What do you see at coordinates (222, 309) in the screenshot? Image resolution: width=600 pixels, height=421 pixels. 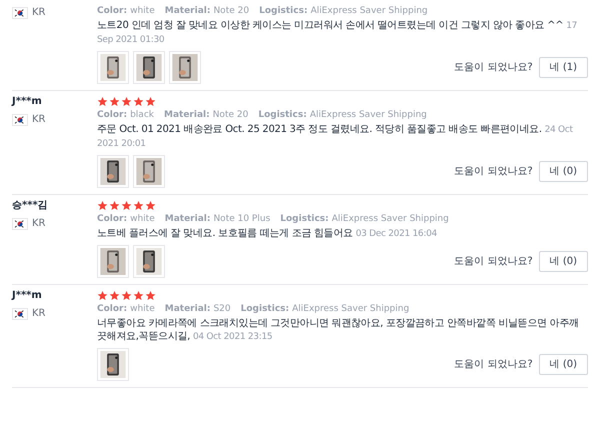 I see `attribute-value: S20` at bounding box center [222, 309].